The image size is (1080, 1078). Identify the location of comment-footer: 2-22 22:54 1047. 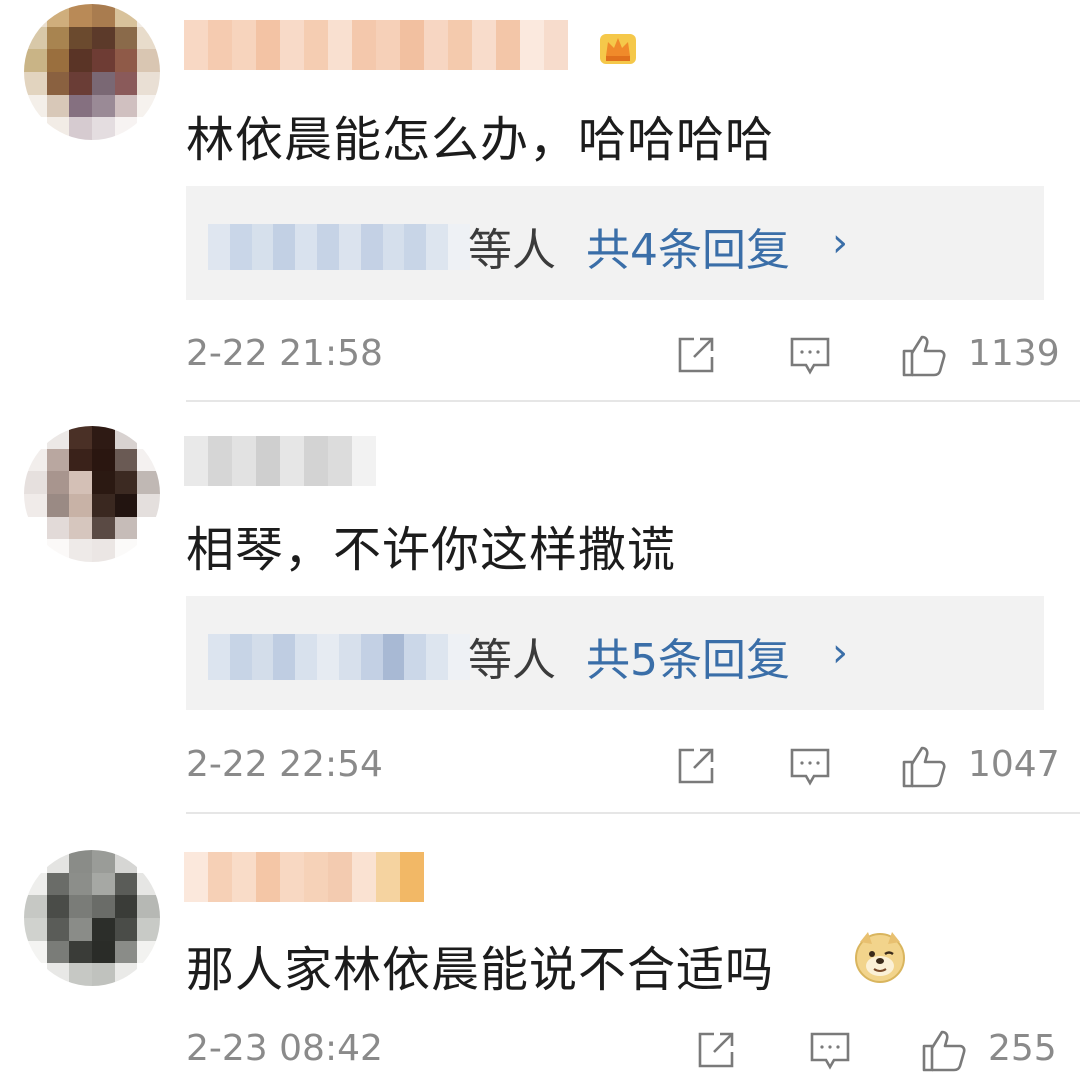
(623, 768).